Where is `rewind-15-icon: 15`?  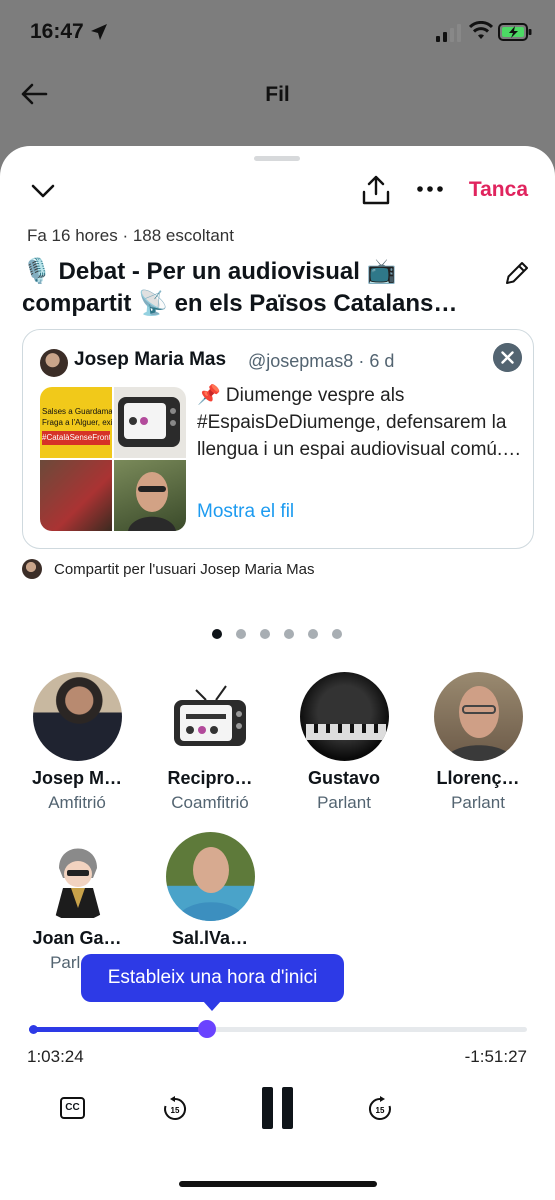
rewind-15-icon: 15 is located at coordinates (175, 1109).